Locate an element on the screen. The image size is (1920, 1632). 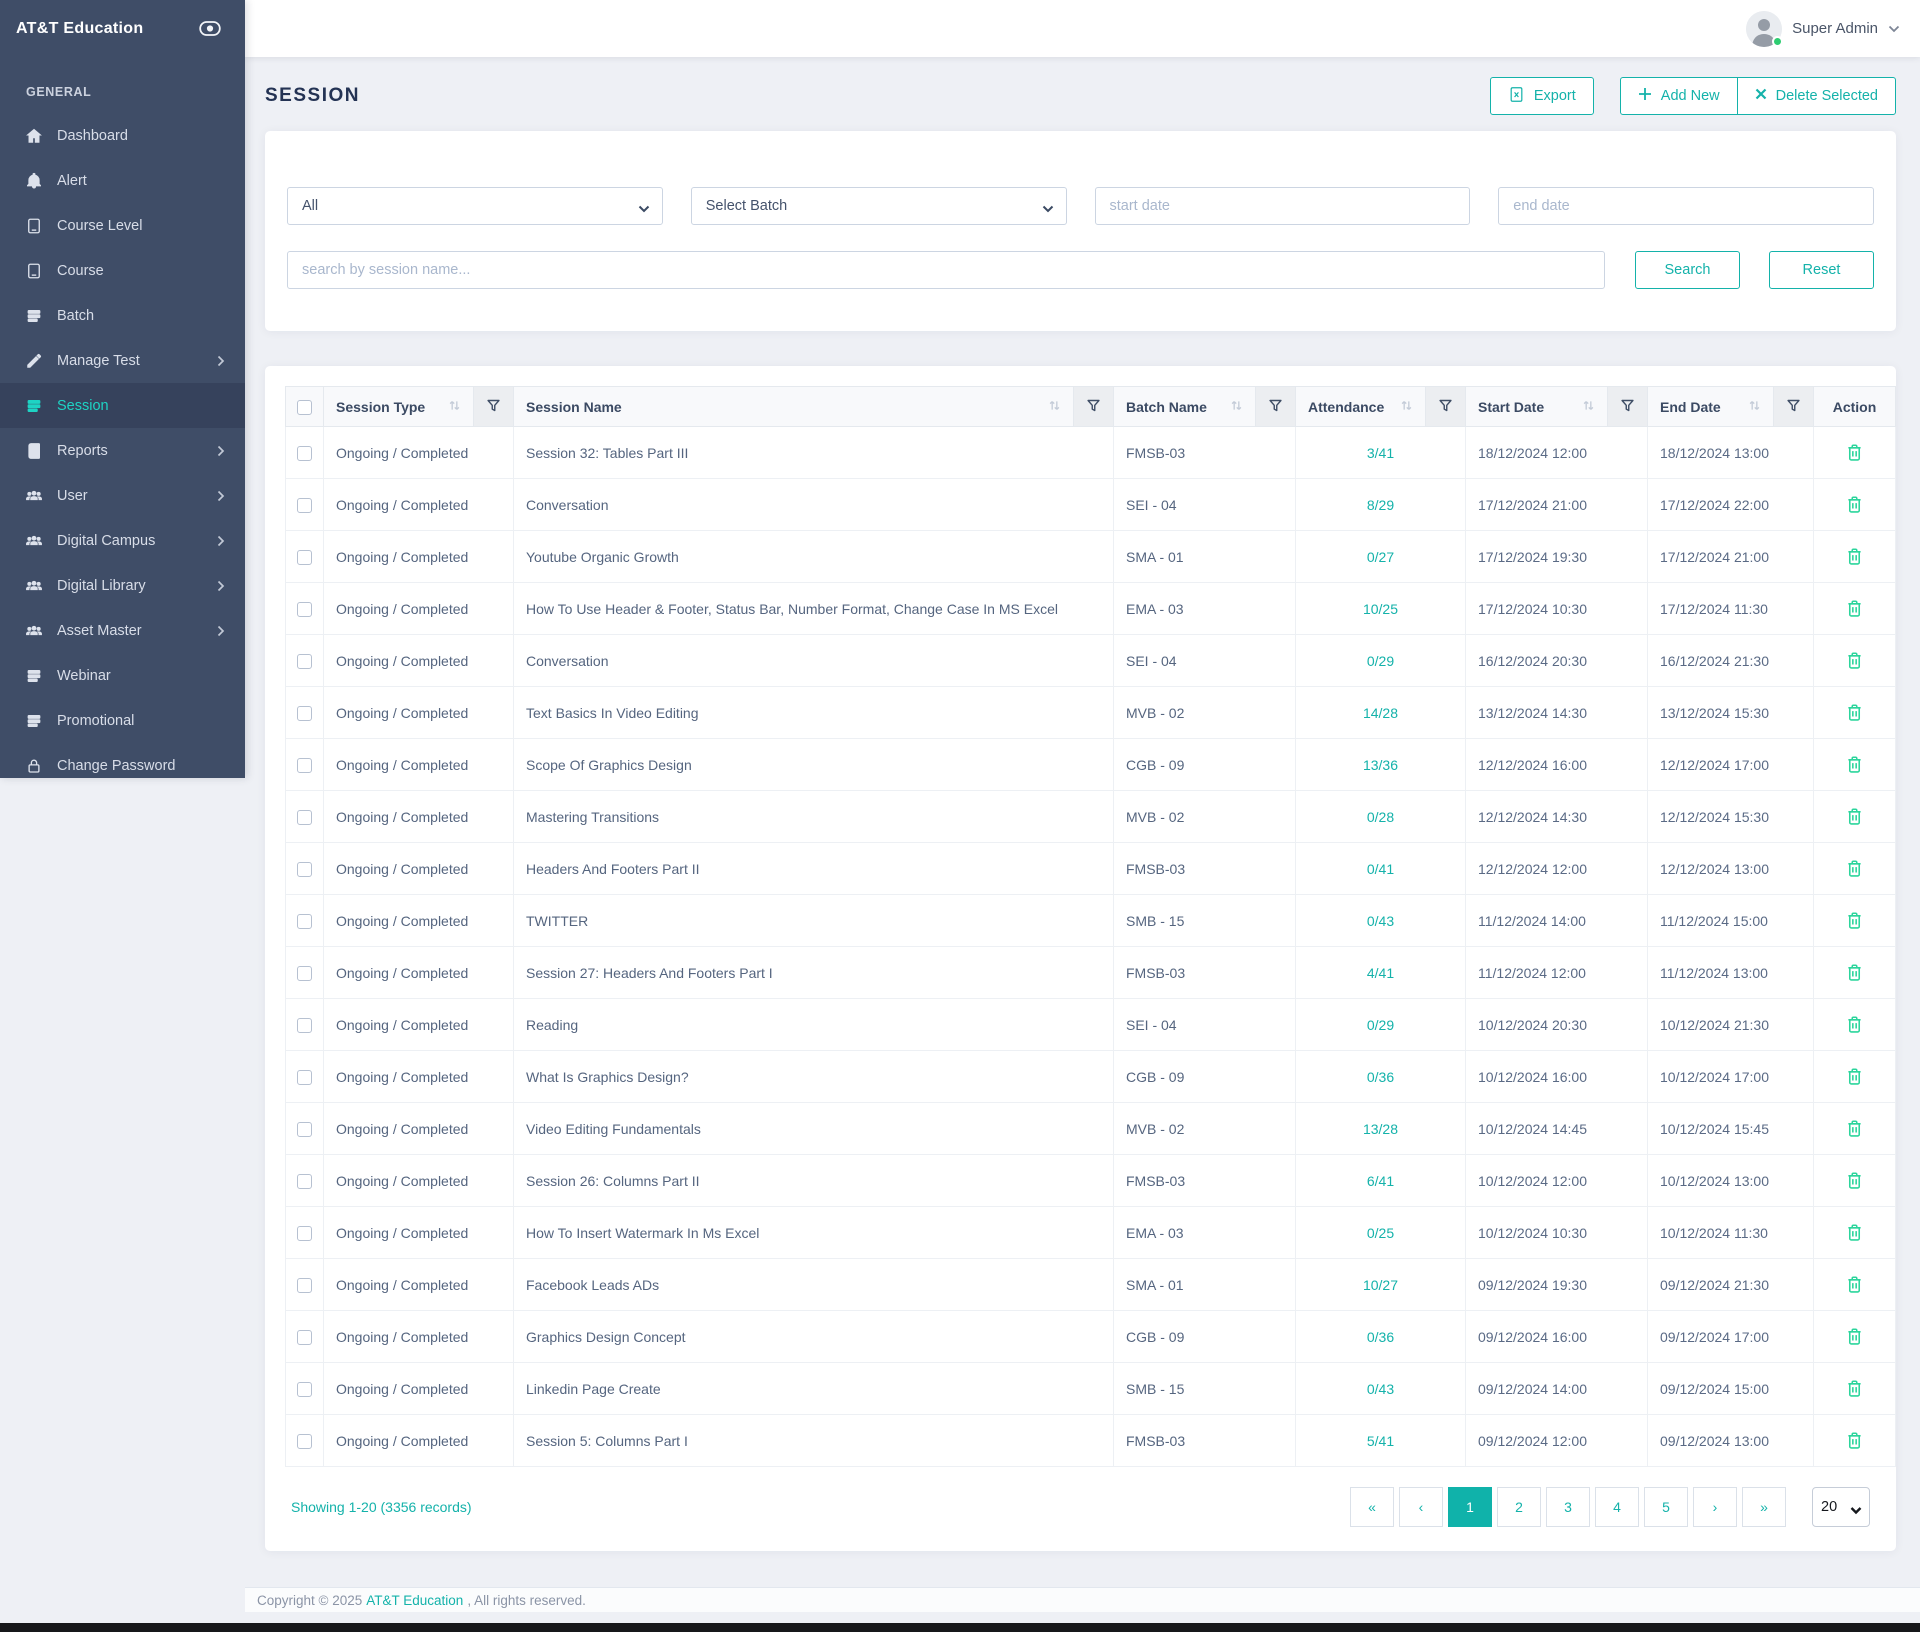
batch-select: Select Batch is located at coordinates (878, 206).